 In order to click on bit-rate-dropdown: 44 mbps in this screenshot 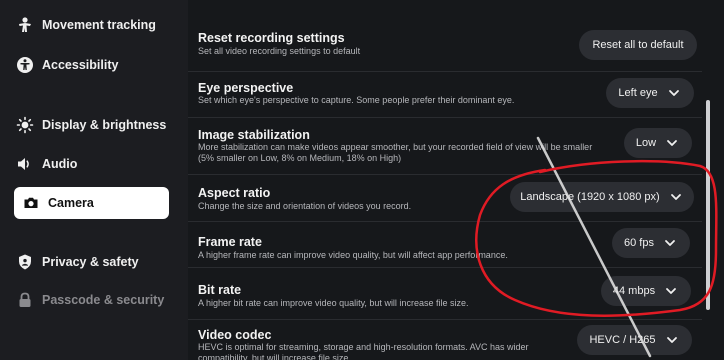, I will do `click(646, 291)`.